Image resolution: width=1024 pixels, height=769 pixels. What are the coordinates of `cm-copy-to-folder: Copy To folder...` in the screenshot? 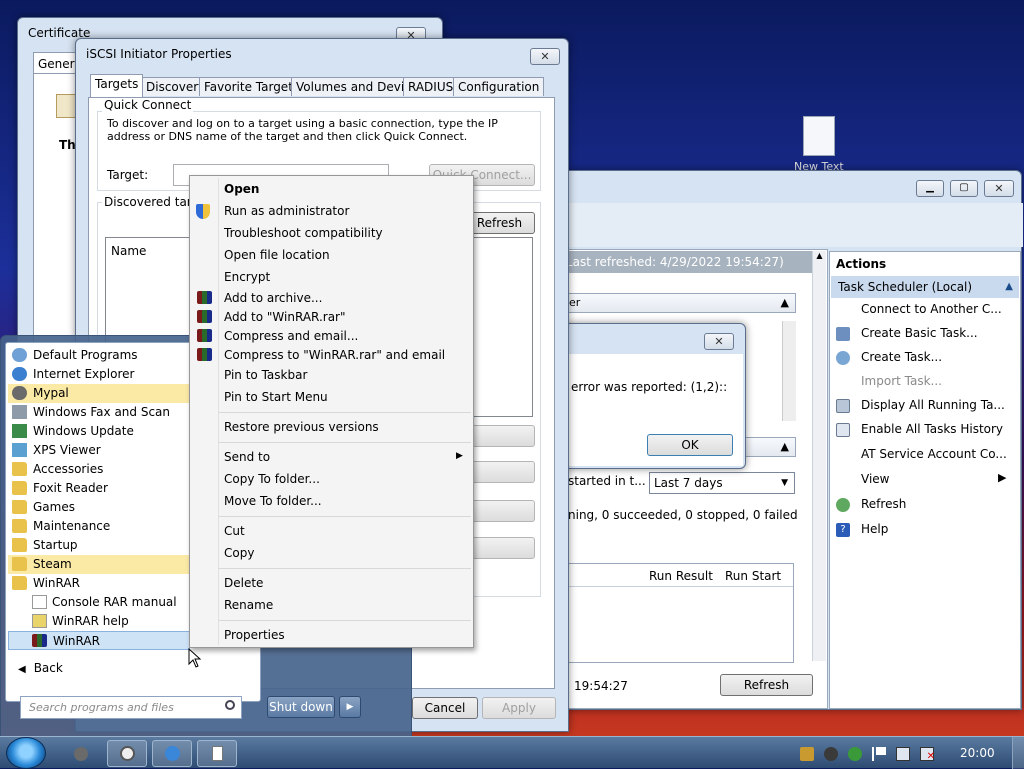 It's located at (272, 479).